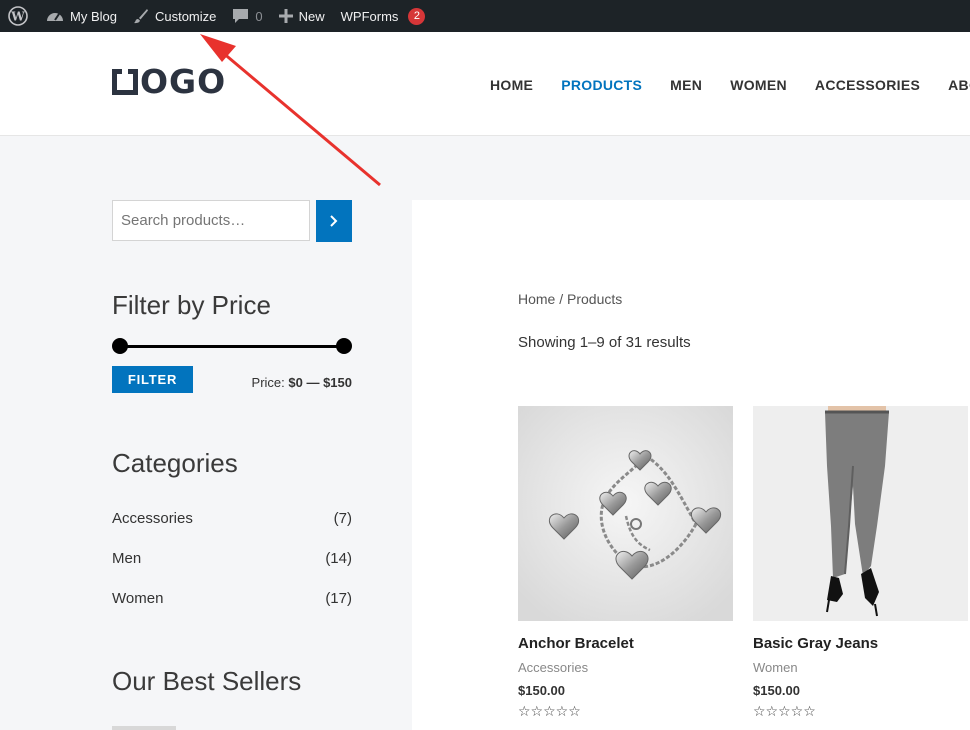 The width and height of the screenshot is (970, 730). I want to click on comments-count: 0, so click(259, 16).